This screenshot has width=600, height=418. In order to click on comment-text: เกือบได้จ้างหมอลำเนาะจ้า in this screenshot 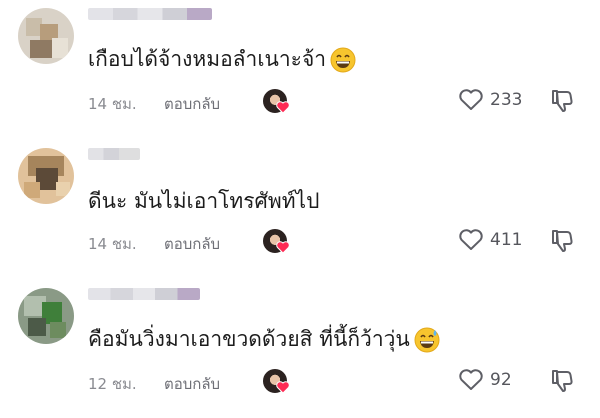, I will do `click(222, 59)`.